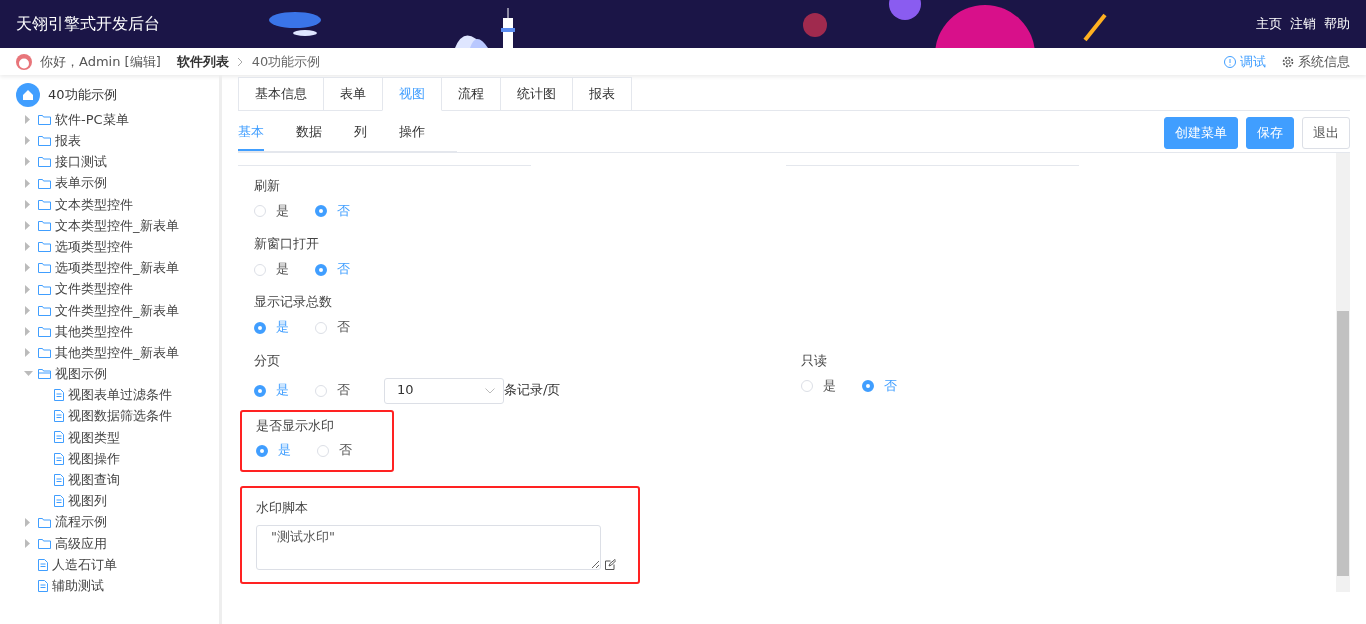 This screenshot has width=1366, height=624. I want to click on tree-item: 表单示例, so click(117, 183).